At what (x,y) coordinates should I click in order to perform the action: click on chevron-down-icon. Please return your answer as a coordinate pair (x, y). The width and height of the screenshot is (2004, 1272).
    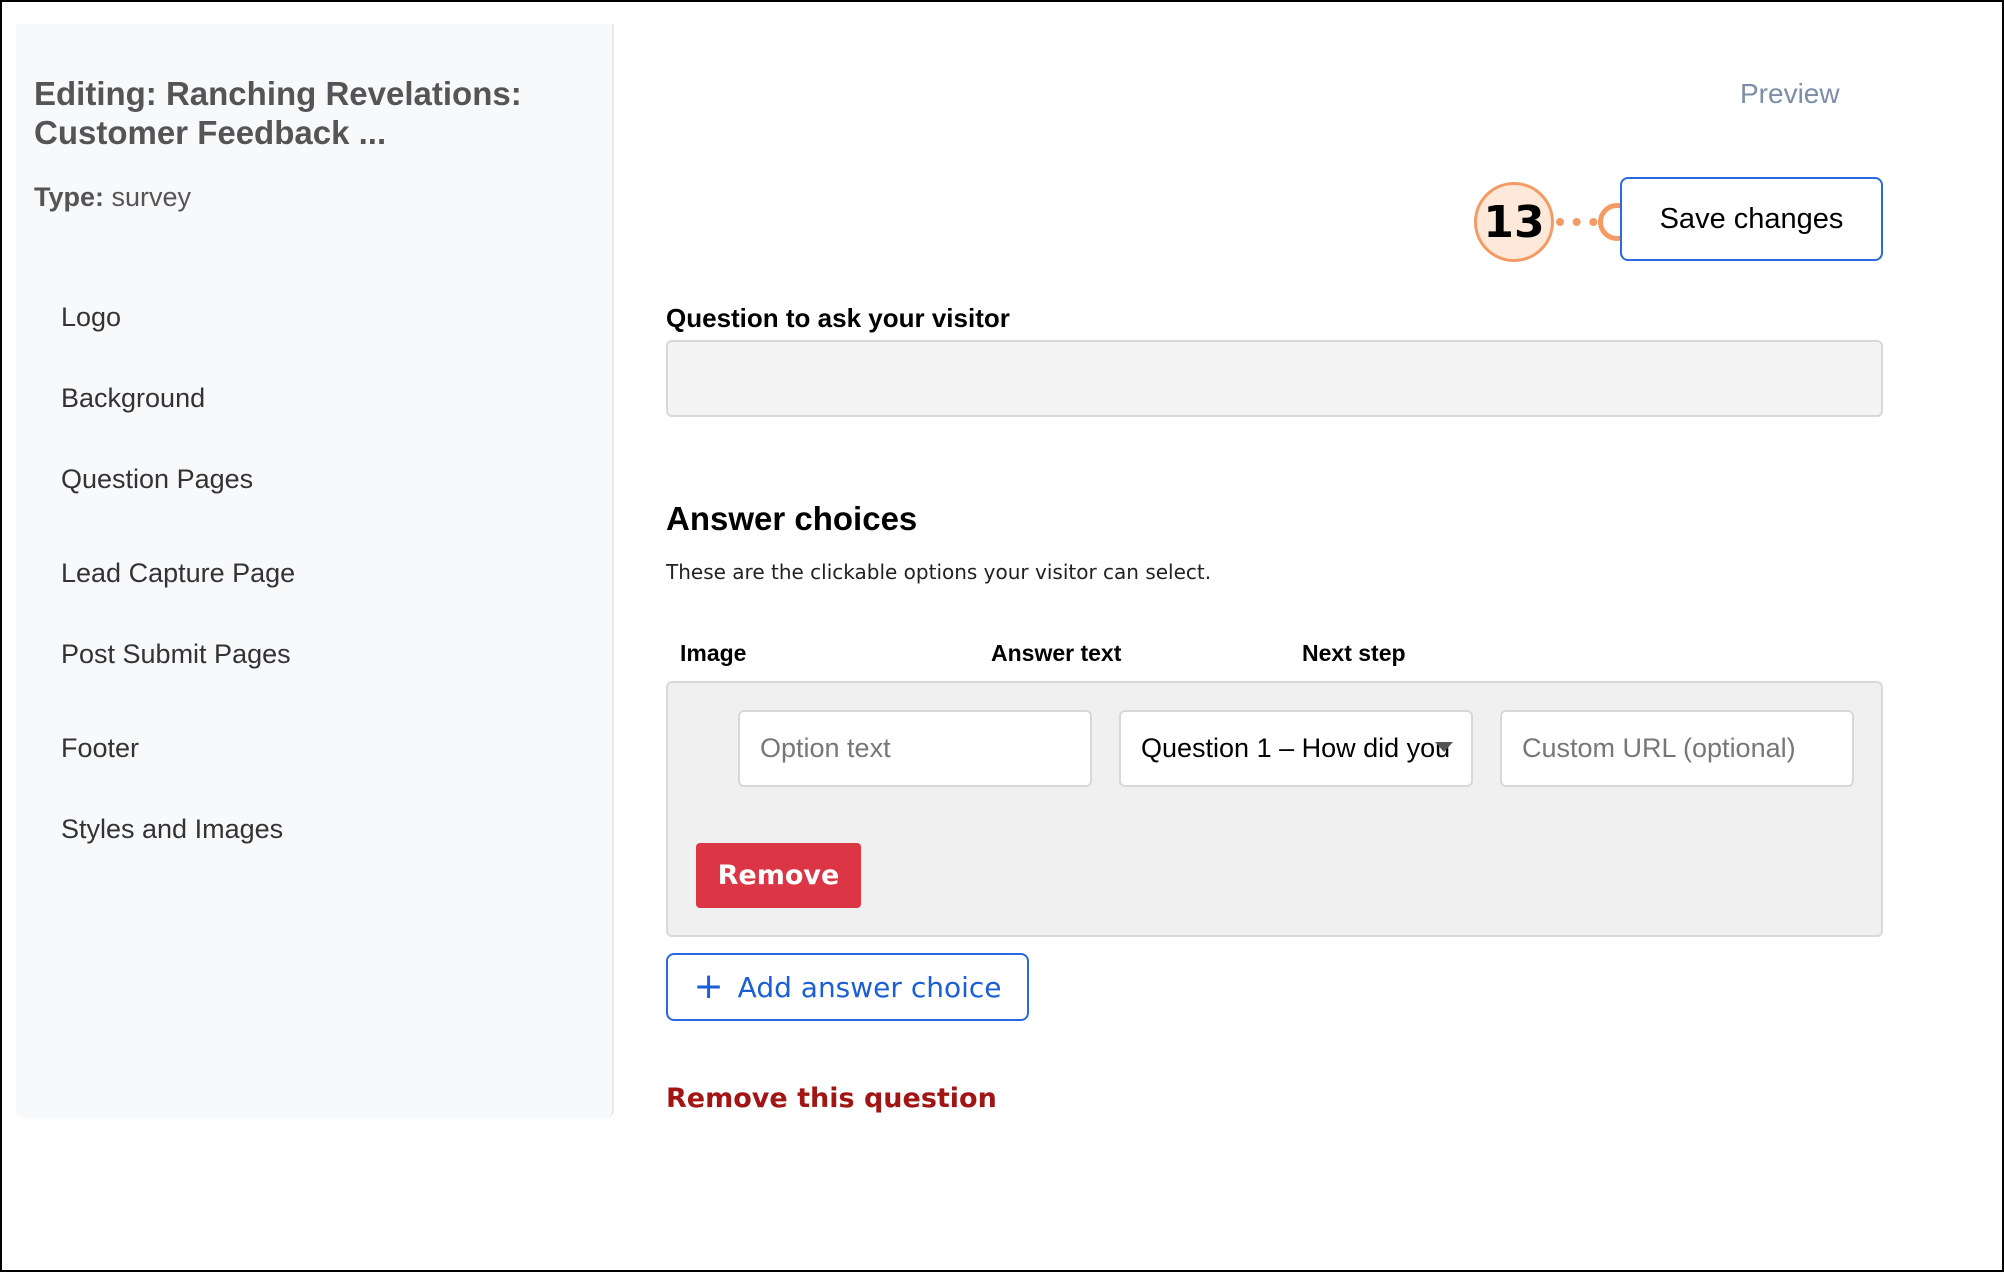
    Looking at the image, I should click on (1444, 747).